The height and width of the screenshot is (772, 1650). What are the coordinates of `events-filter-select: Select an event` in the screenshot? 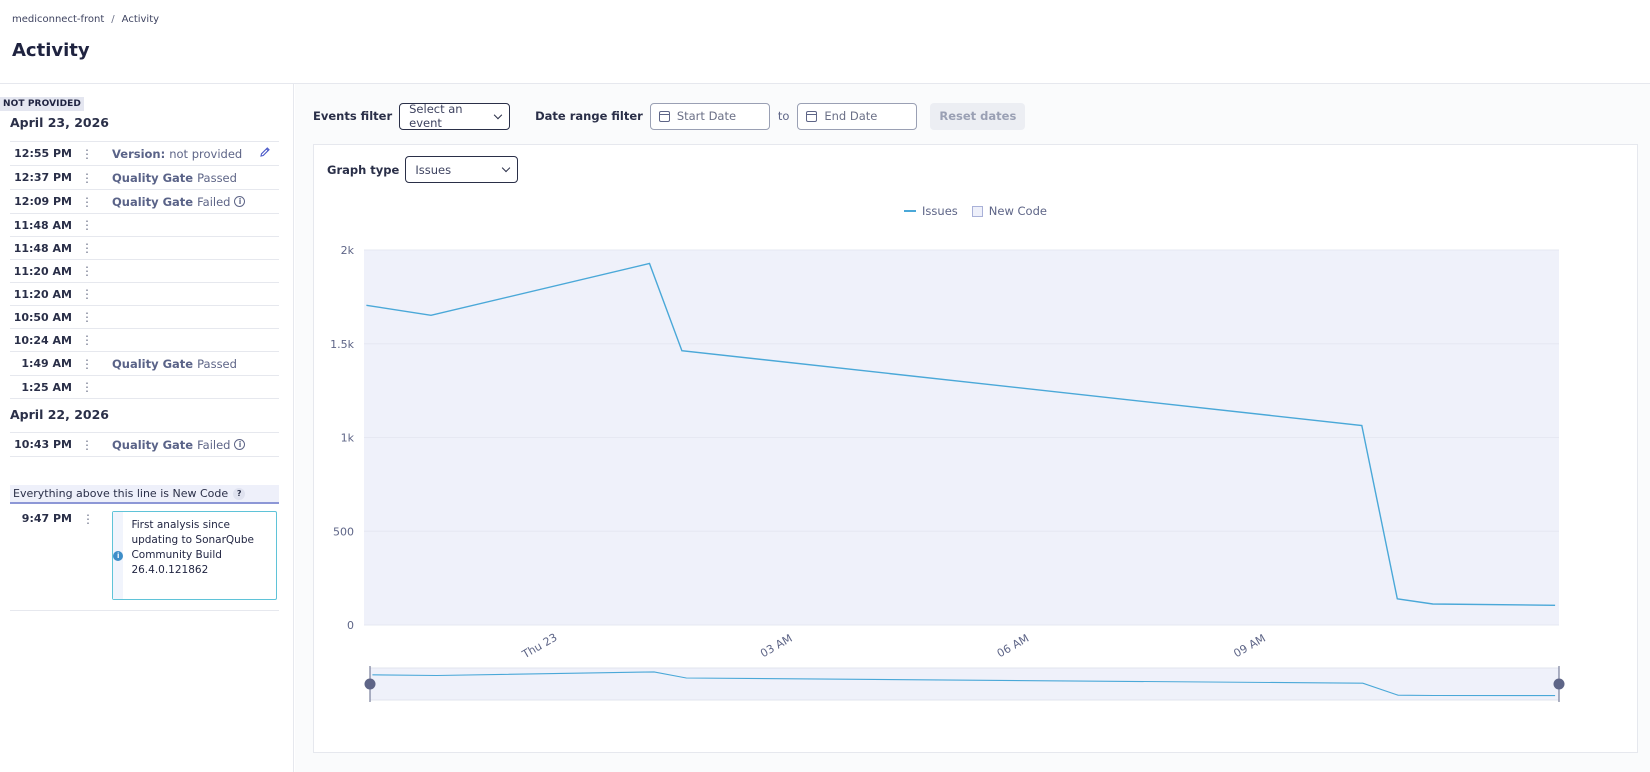 It's located at (455, 116).